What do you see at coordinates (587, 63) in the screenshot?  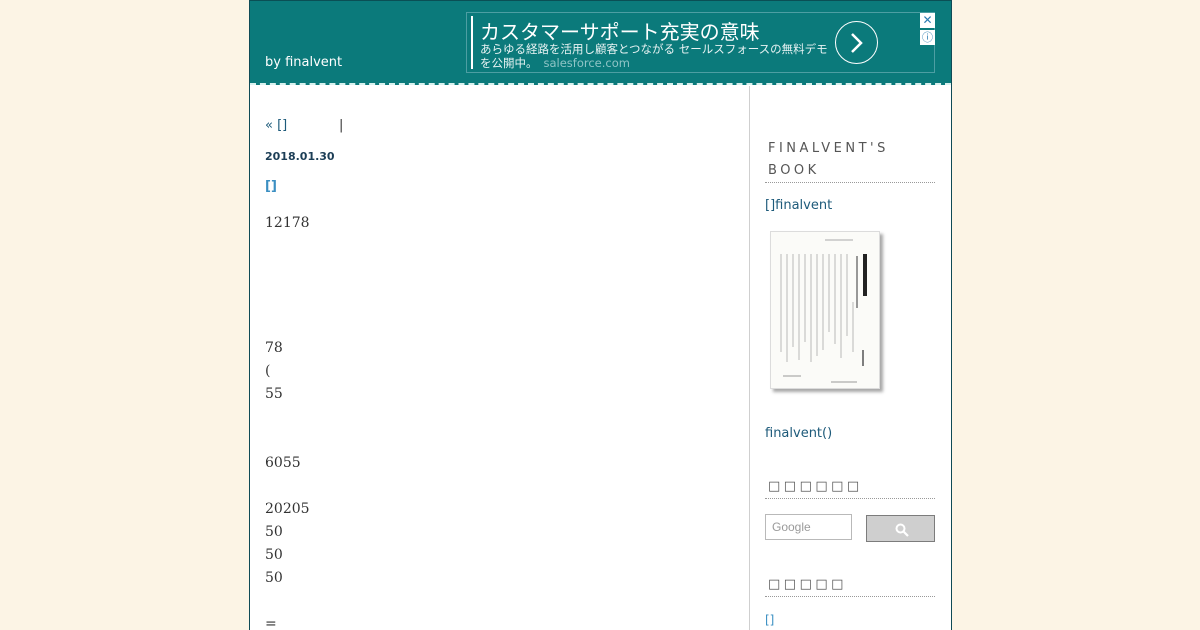 I see `ad-domain: salesforce.com` at bounding box center [587, 63].